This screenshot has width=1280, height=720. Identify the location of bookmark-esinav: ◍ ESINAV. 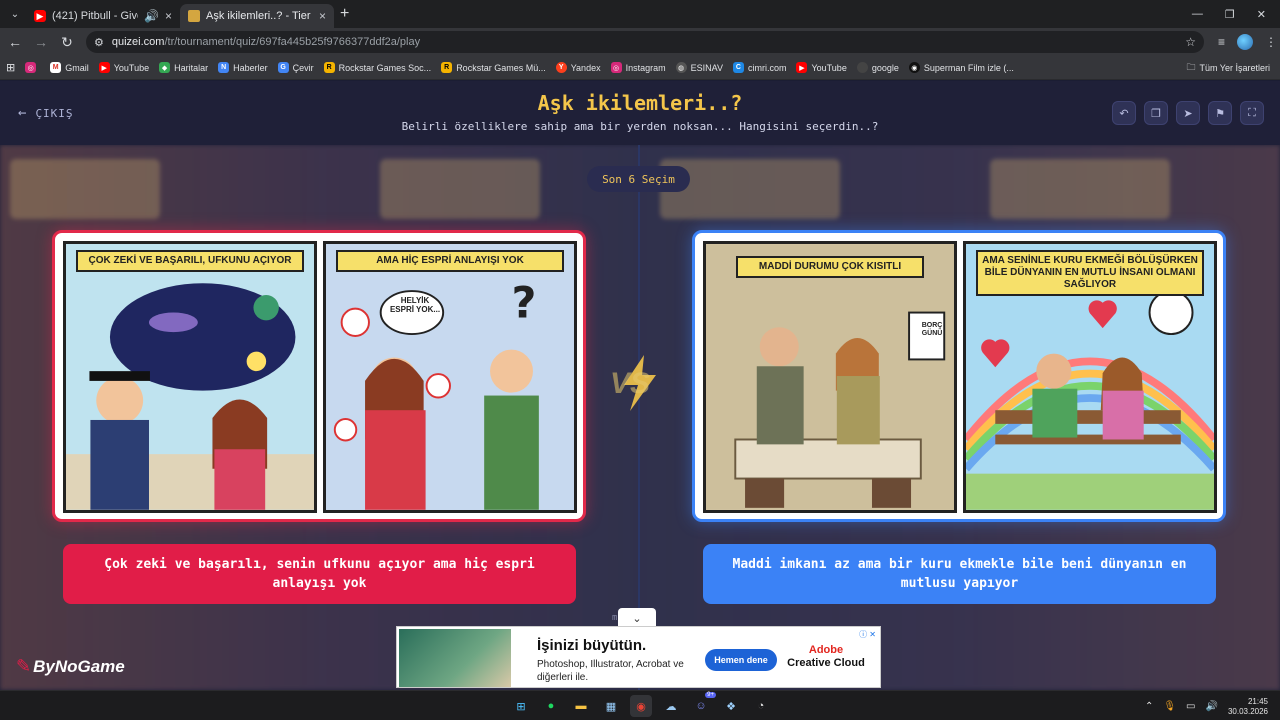
(699, 67).